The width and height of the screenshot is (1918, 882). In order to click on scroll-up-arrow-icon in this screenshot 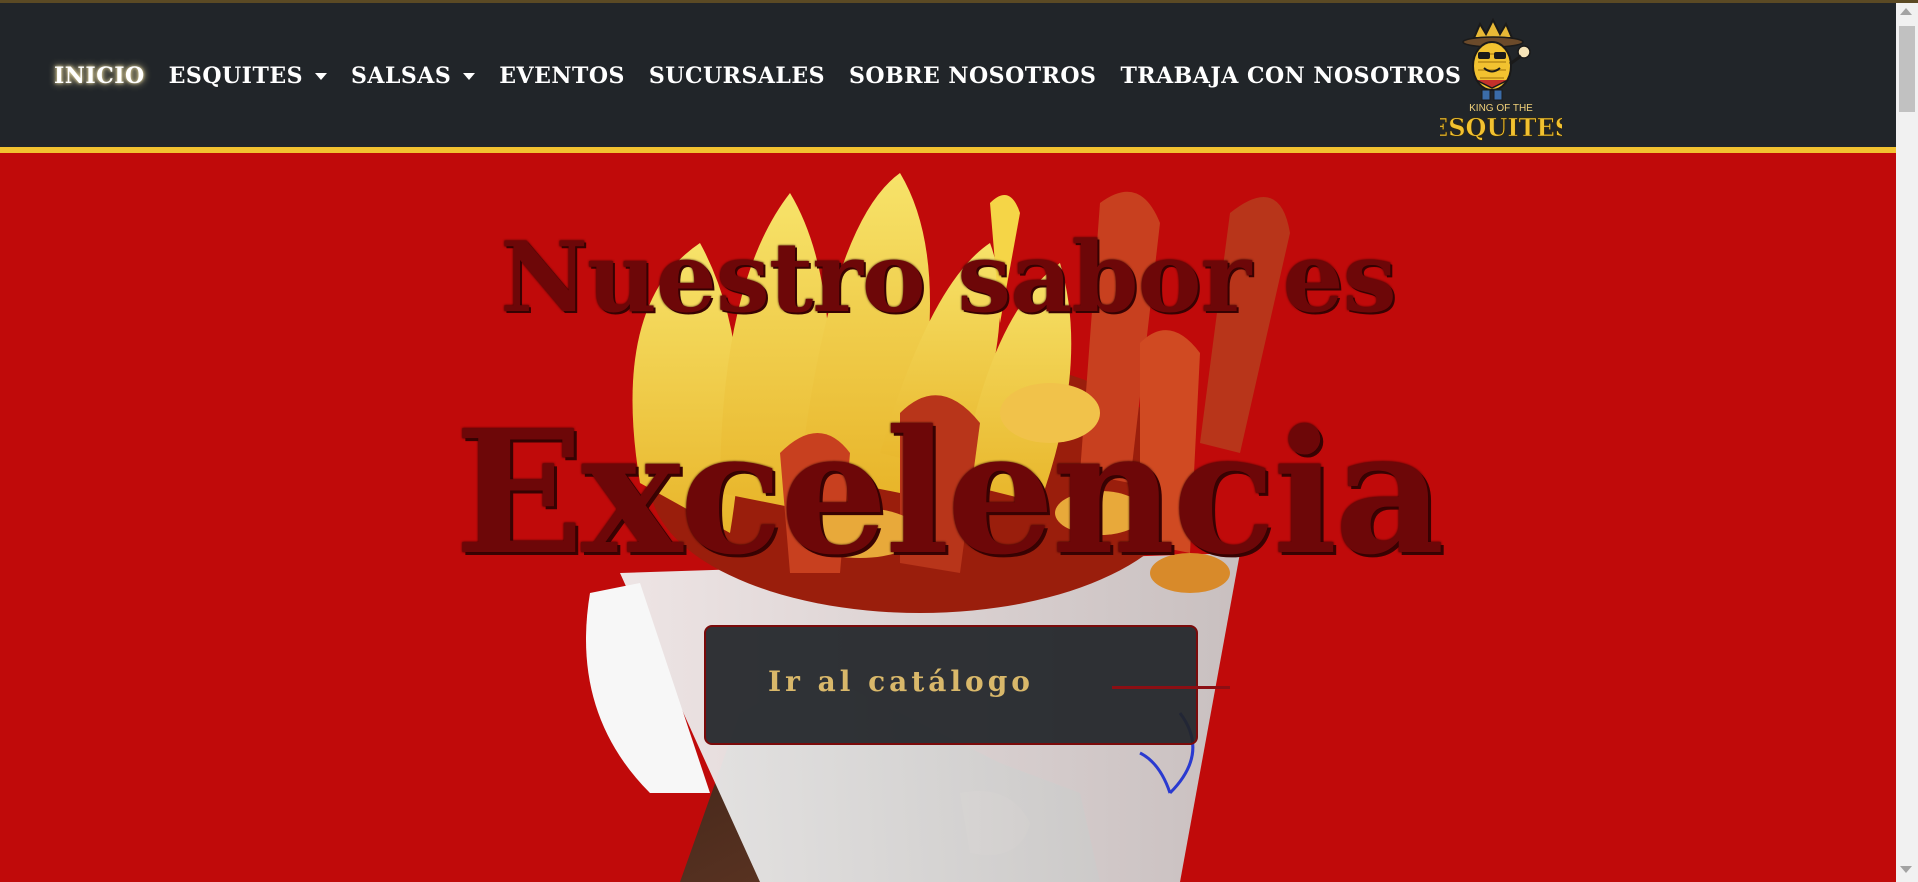, I will do `click(1906, 11)`.